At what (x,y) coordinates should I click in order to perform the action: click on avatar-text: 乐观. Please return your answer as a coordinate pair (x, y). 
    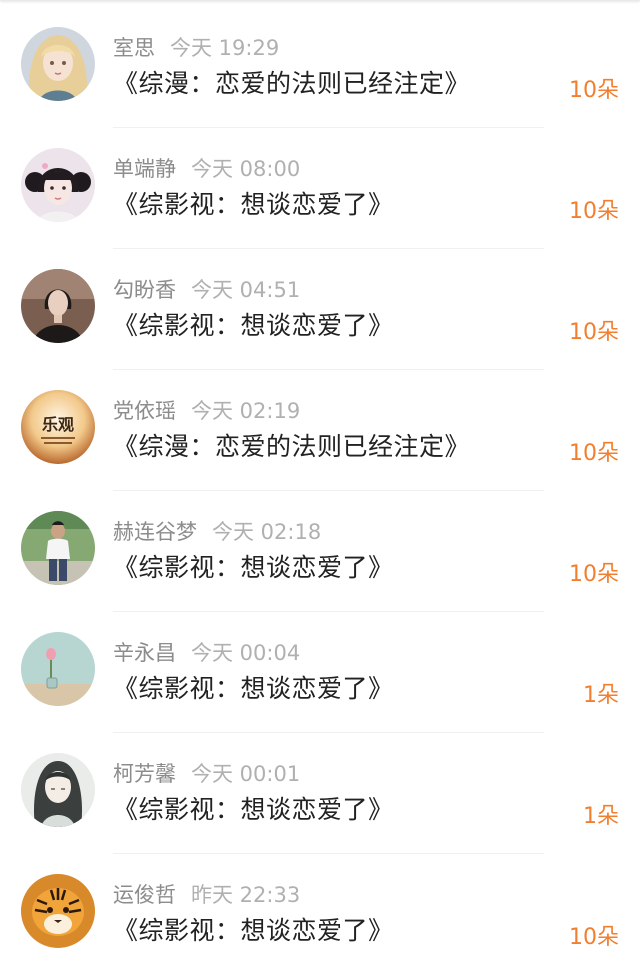
    Looking at the image, I should click on (58, 424).